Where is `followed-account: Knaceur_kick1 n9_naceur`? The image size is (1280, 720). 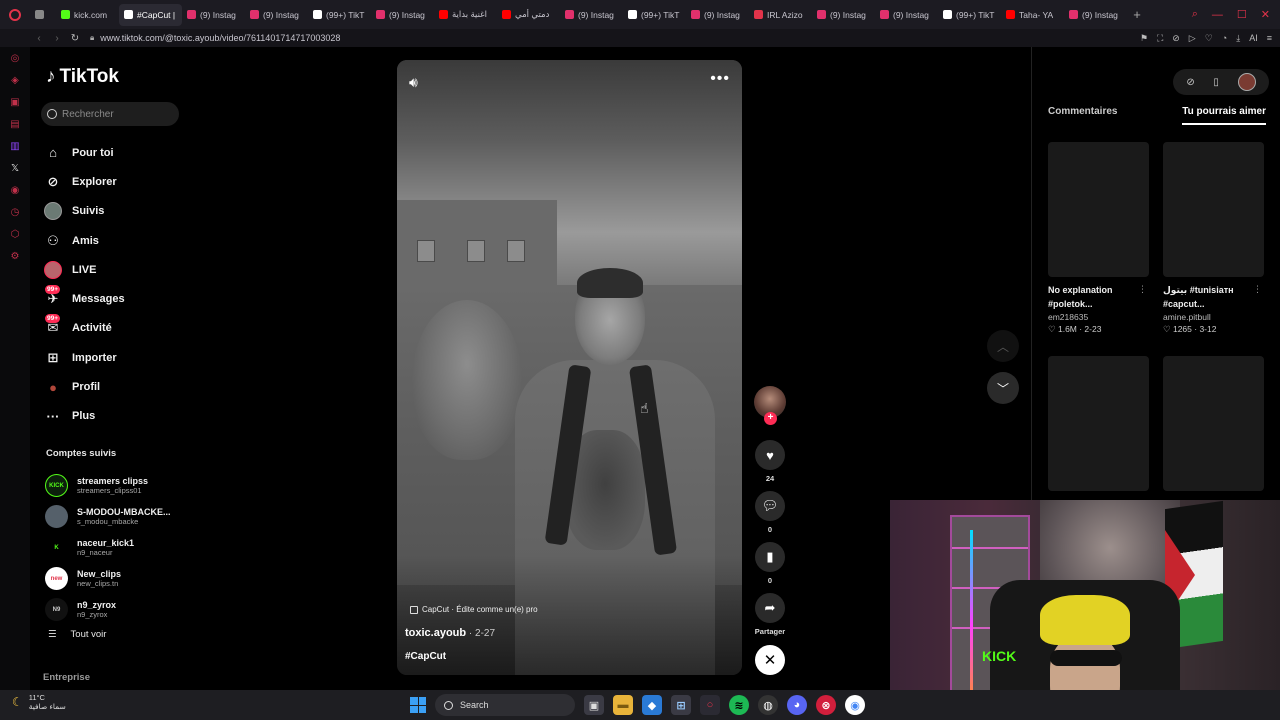 followed-account: Knaceur_kick1 n9_naceur is located at coordinates (120, 547).